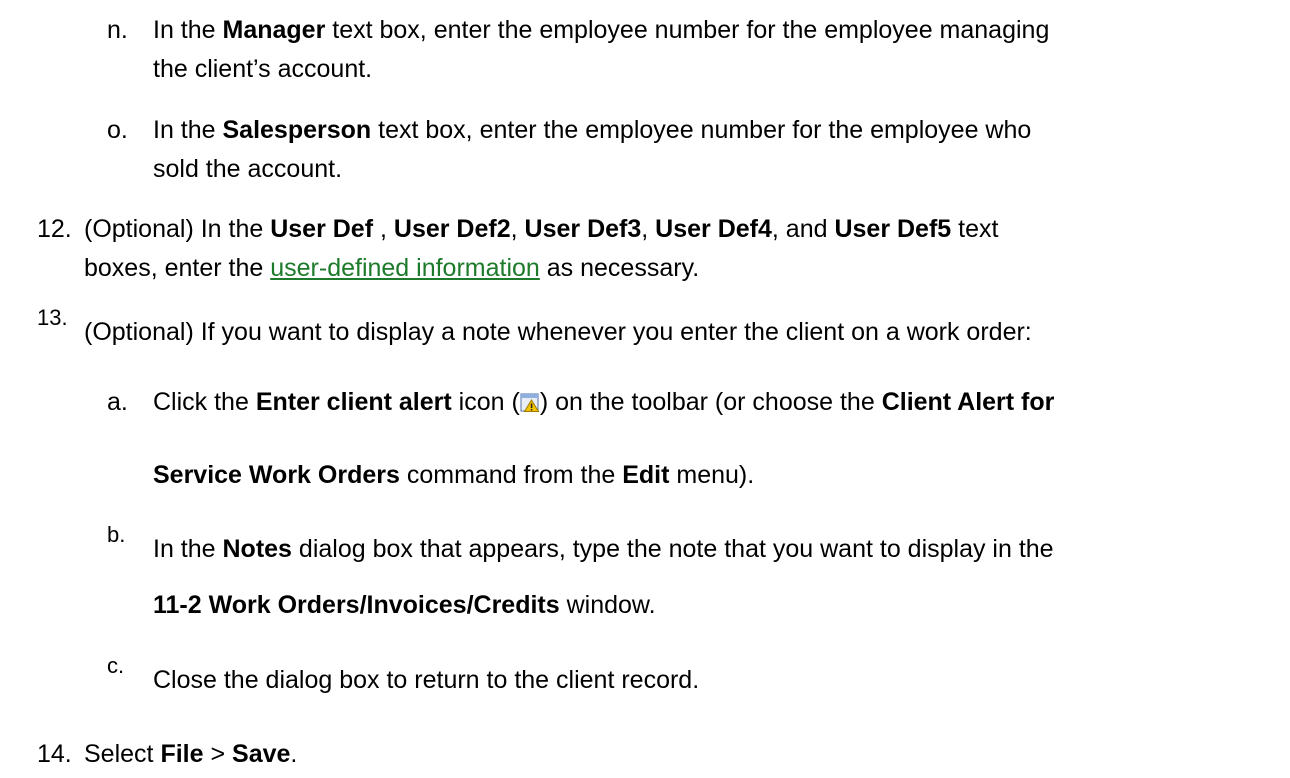  Describe the element at coordinates (353, 402) in the screenshot. I see `command-enter-client-alert: Enter client alert` at that location.